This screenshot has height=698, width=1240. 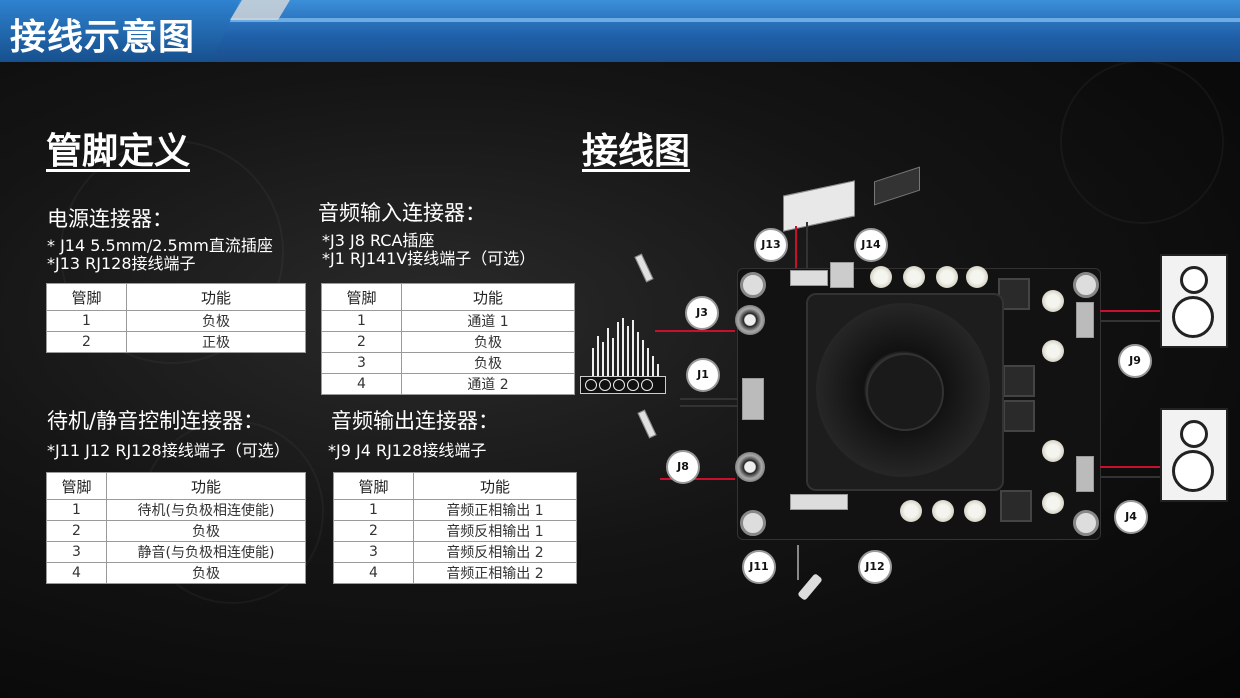 I want to click on wiring-diagram-title: 接线图, so click(x=636, y=151).